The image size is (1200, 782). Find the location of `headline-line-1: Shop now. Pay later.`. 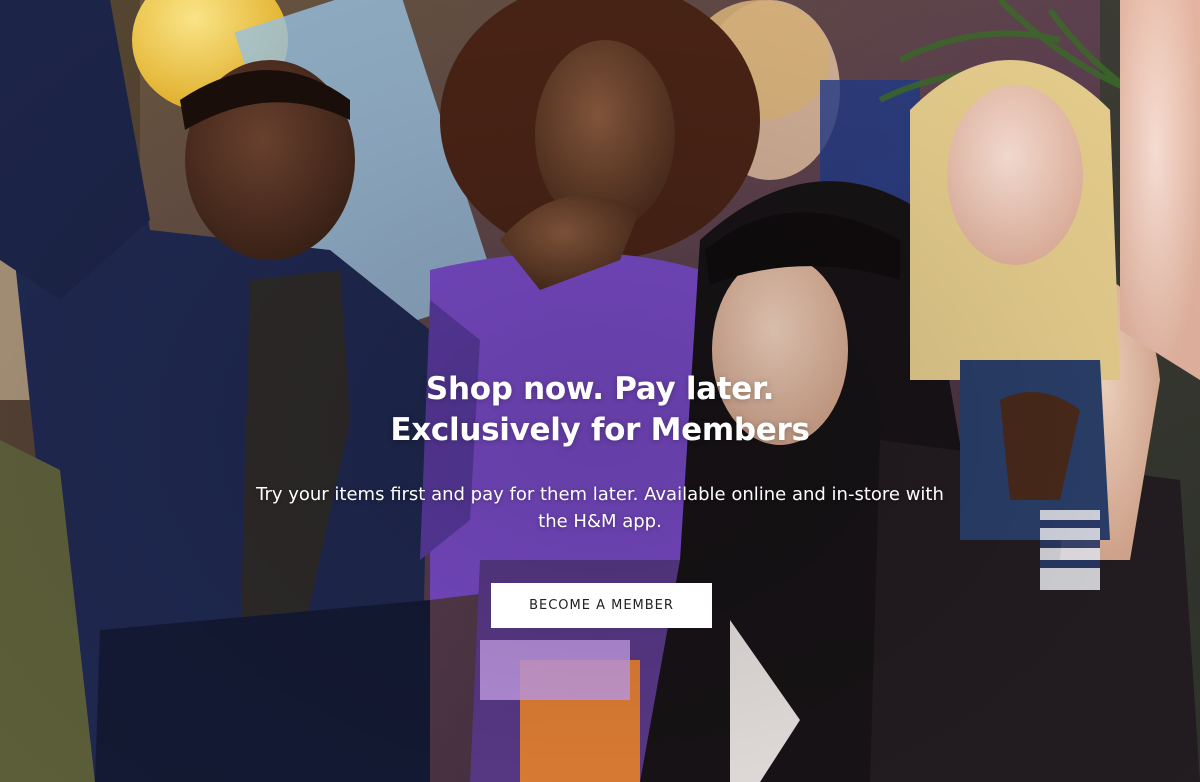

headline-line-1: Shop now. Pay later. is located at coordinates (600, 389).